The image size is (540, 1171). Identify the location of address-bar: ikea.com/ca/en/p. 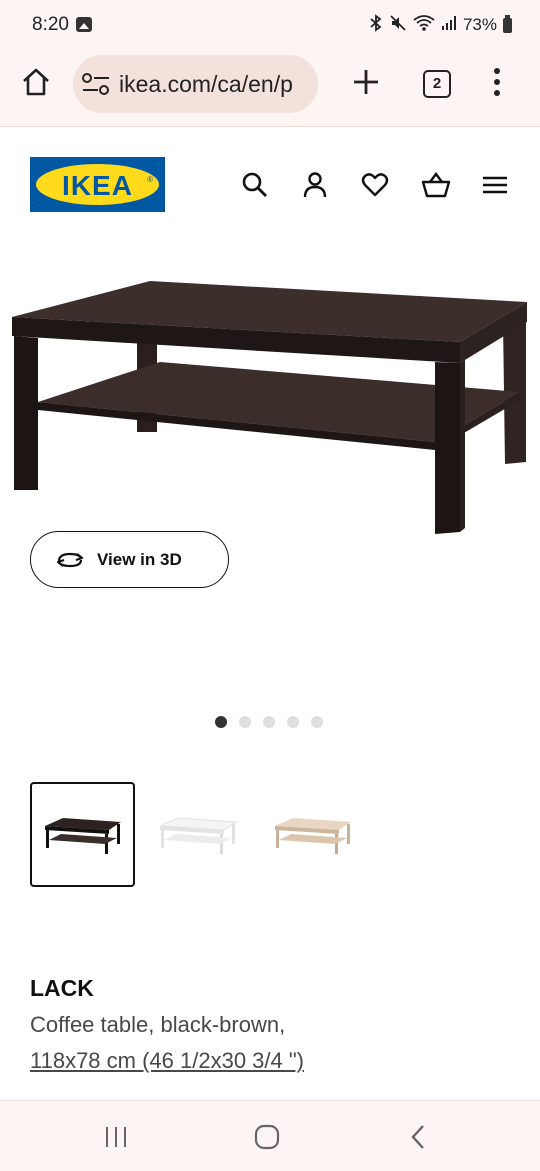
(195, 84).